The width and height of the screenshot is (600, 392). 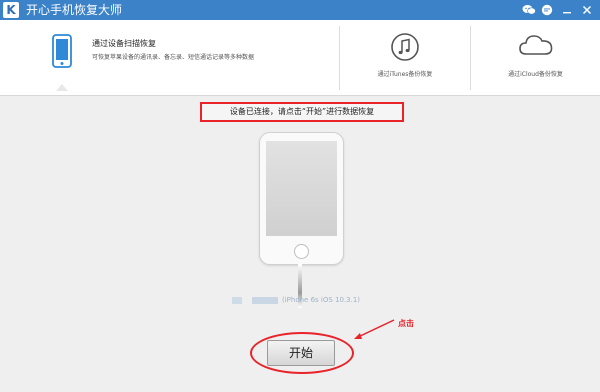 What do you see at coordinates (124, 43) in the screenshot?
I see `mode-scan-title: 通过设备扫描恢复` at bounding box center [124, 43].